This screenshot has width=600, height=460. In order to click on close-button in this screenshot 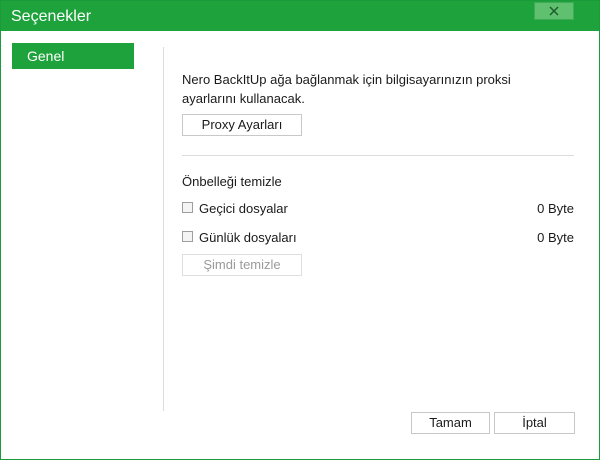, I will do `click(554, 11)`.